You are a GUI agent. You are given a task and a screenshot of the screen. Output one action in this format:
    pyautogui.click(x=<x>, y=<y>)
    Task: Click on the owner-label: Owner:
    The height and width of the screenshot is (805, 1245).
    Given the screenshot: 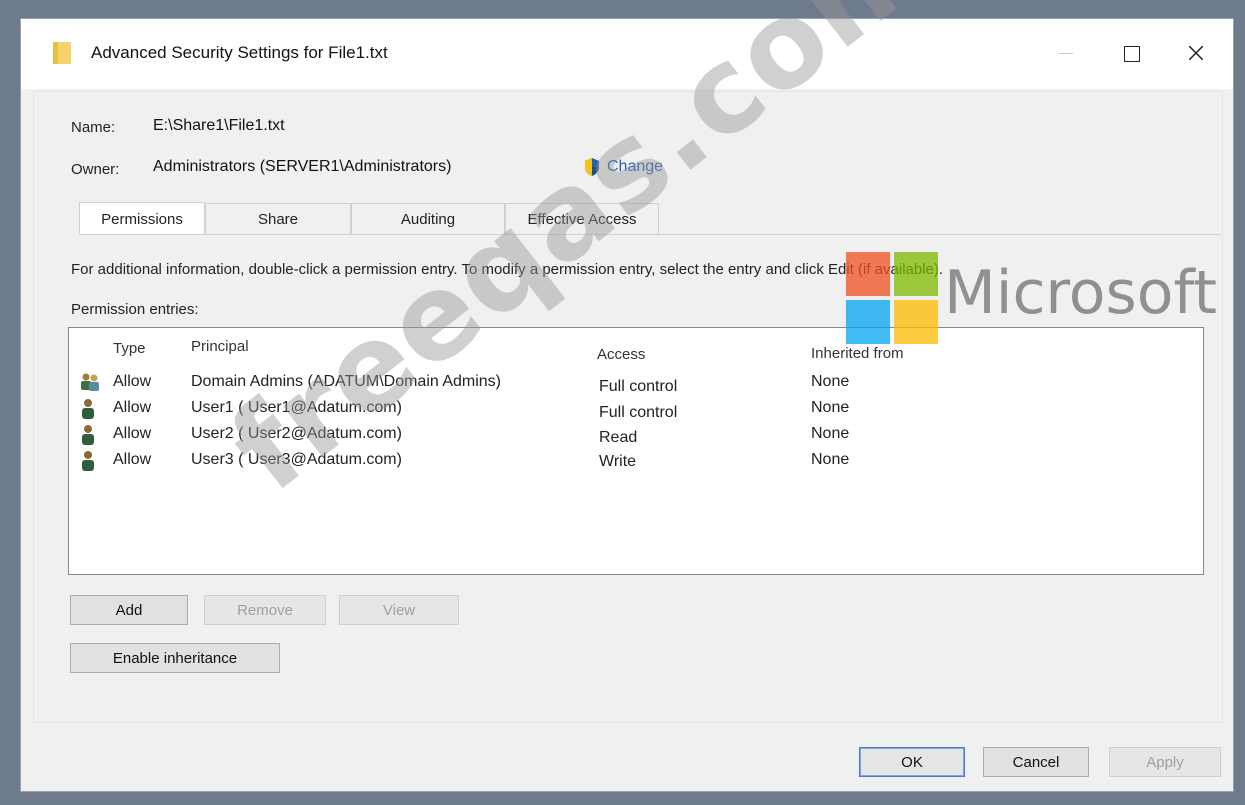 What is the action you would take?
    pyautogui.click(x=95, y=169)
    